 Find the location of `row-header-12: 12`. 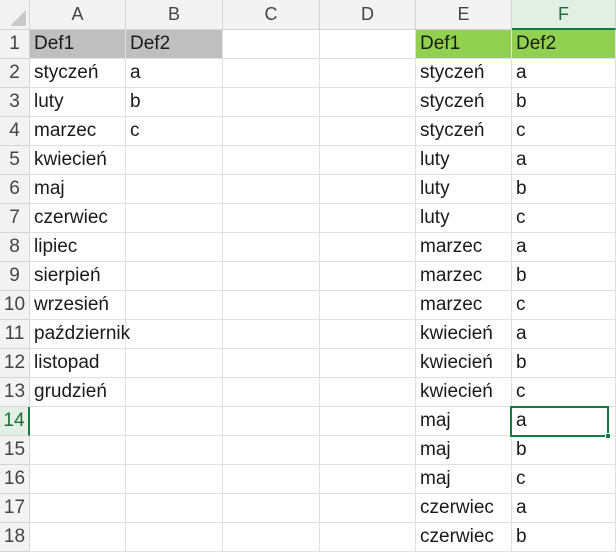

row-header-12: 12 is located at coordinates (15, 363).